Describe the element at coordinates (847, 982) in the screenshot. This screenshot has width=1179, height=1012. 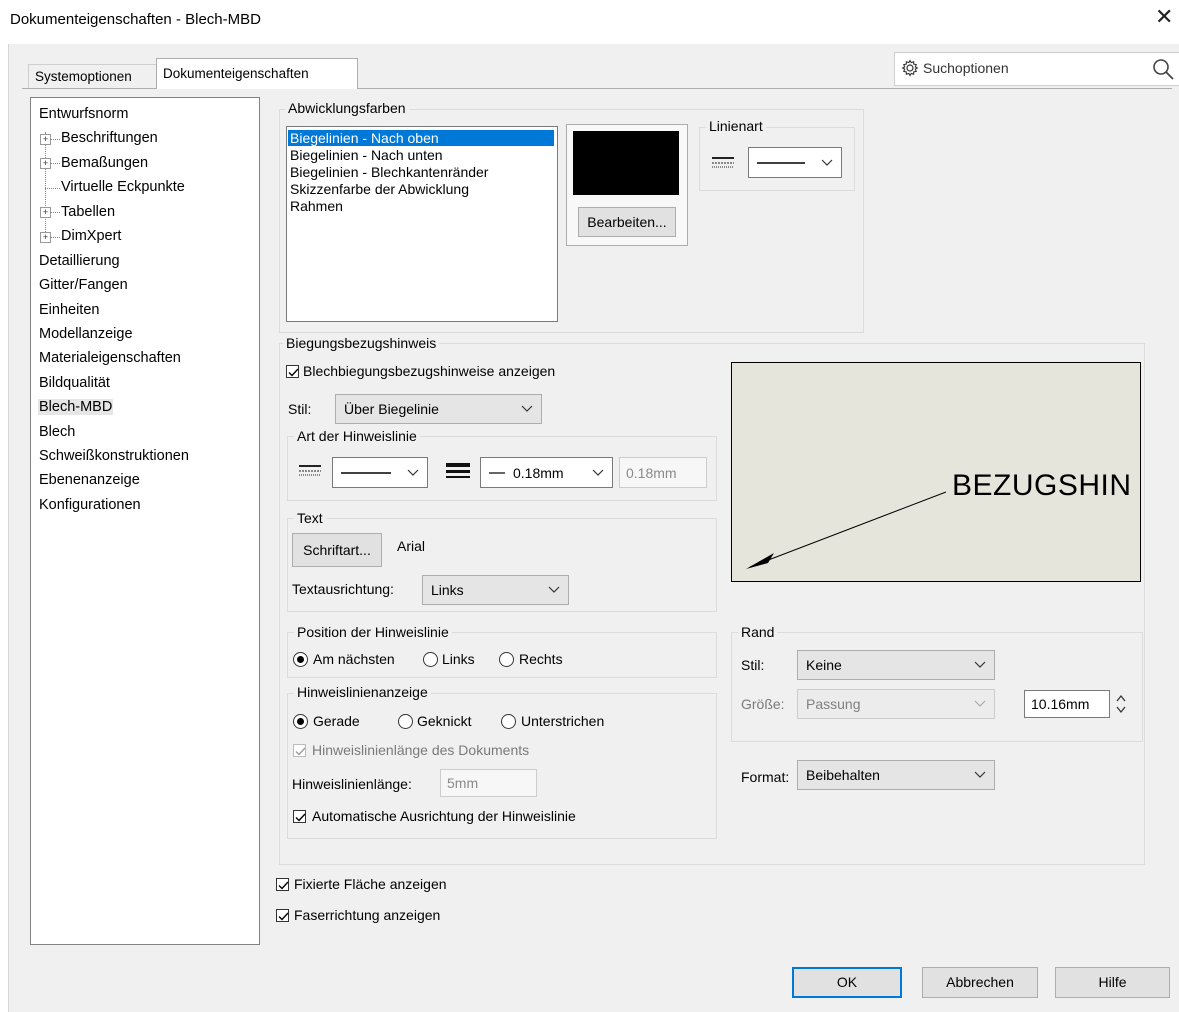
I see `ok-button: OK` at that location.